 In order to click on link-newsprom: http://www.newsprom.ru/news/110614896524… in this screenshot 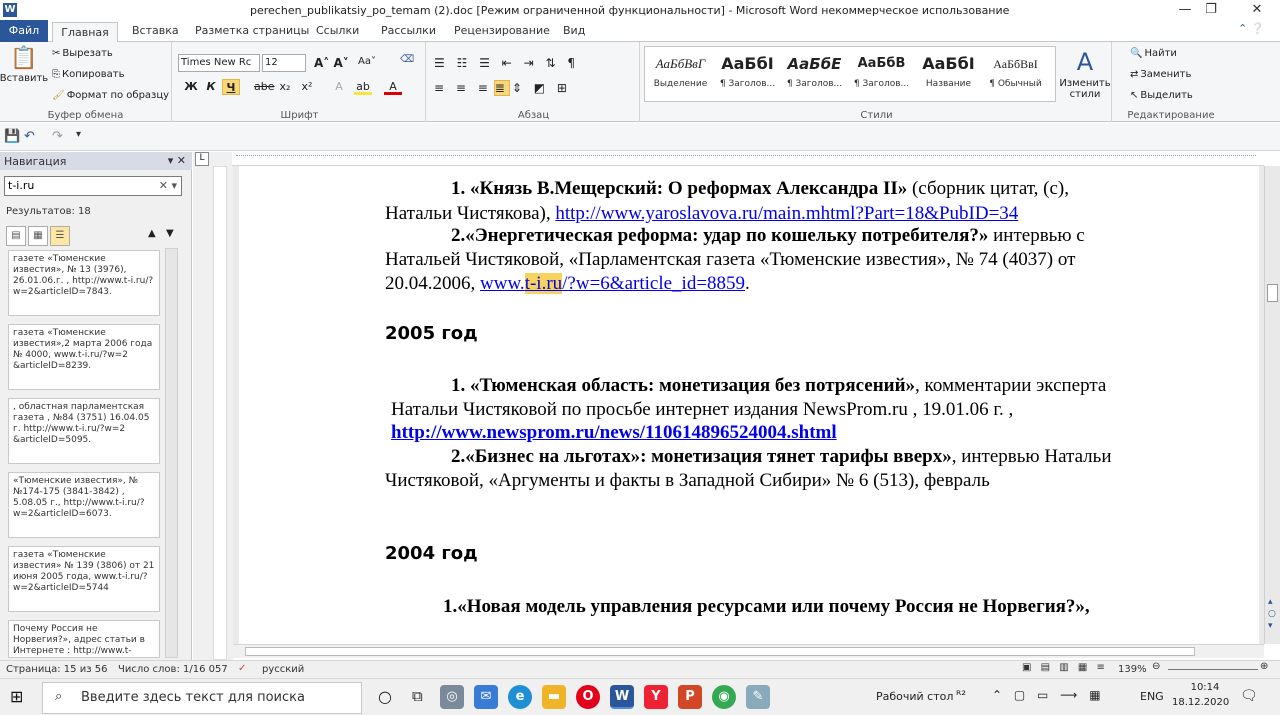, I will do `click(614, 432)`.